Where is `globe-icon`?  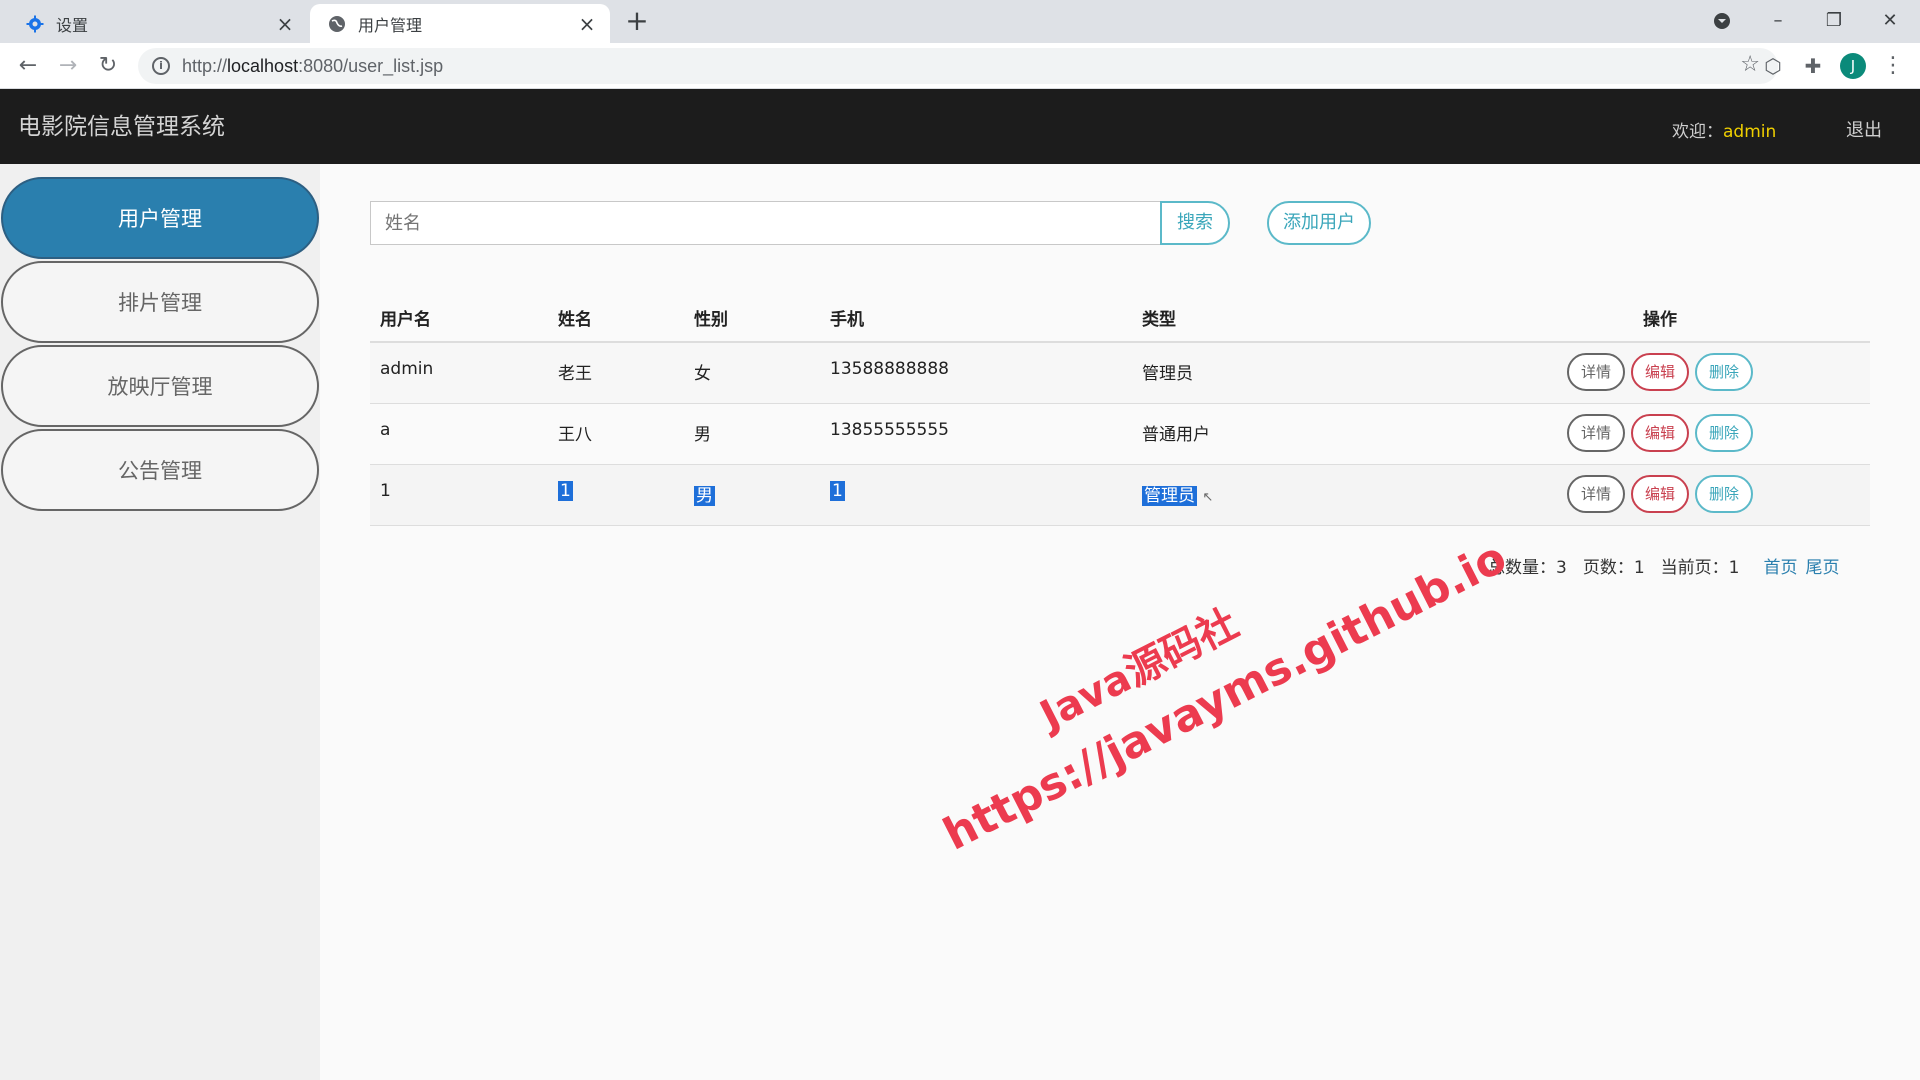
globe-icon is located at coordinates (337, 24).